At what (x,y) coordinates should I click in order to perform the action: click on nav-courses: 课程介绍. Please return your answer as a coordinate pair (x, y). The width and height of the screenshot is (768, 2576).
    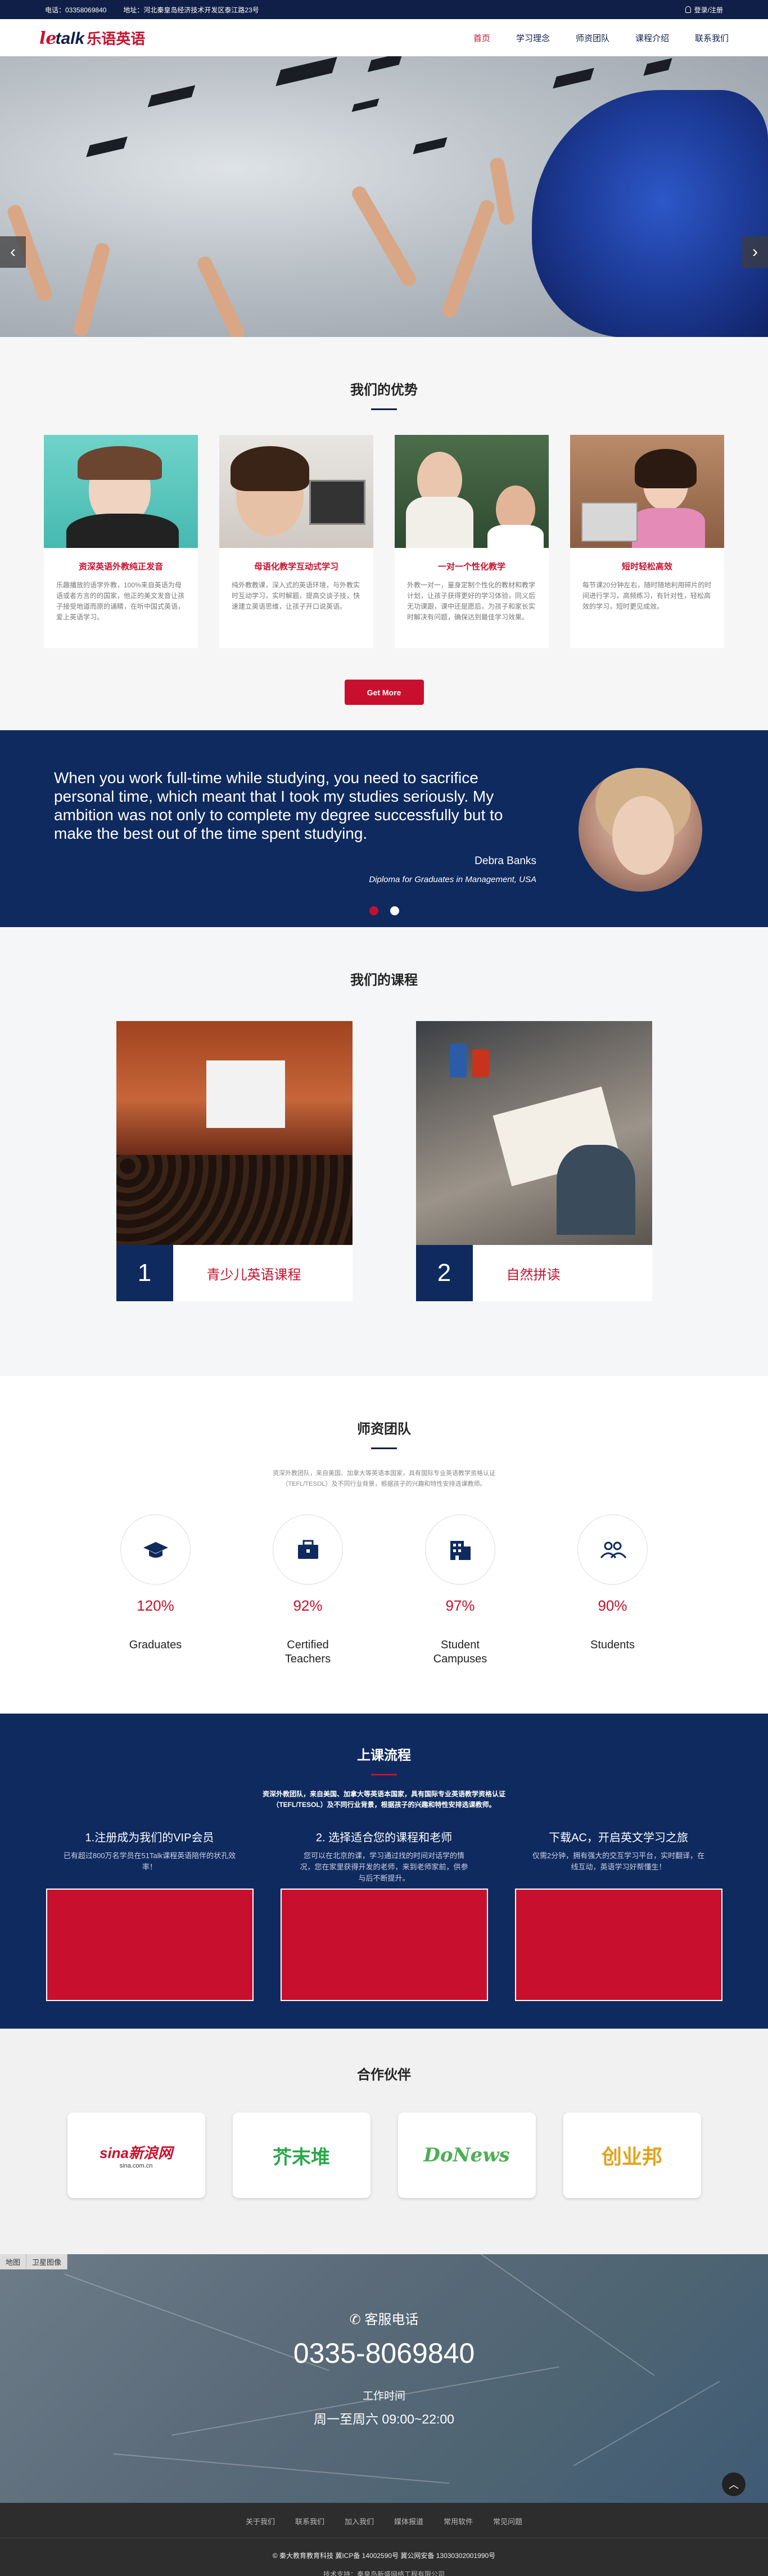
    Looking at the image, I should click on (652, 38).